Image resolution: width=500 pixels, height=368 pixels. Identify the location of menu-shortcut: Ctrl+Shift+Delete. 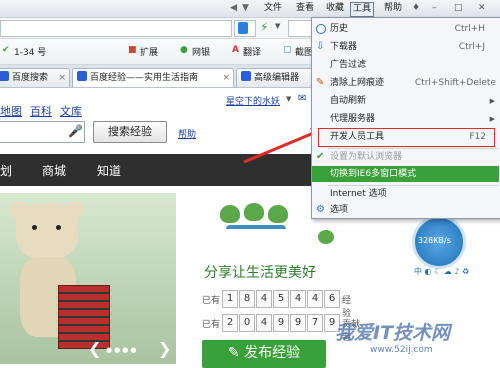
(455, 83).